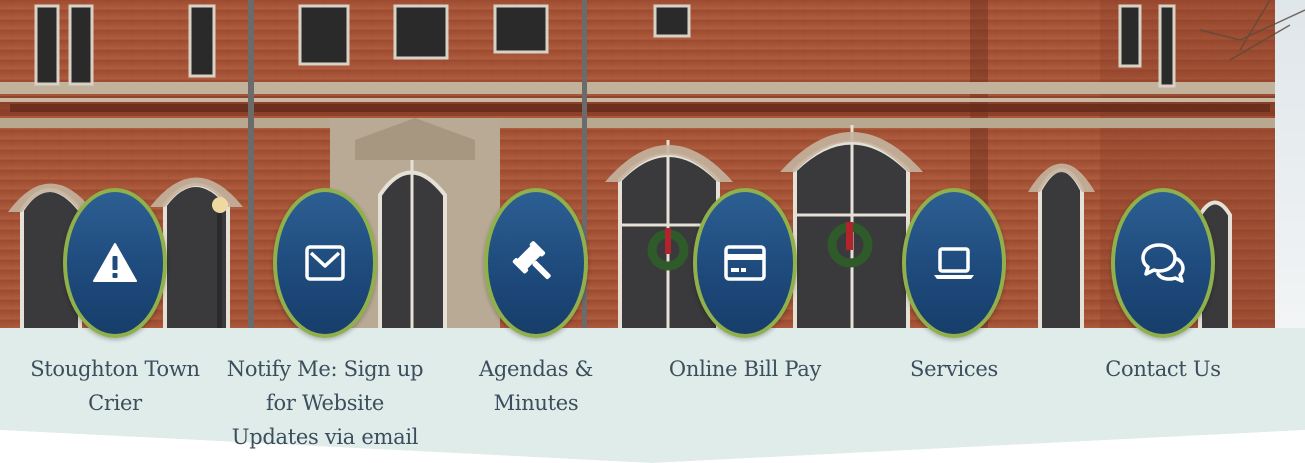 The width and height of the screenshot is (1305, 463). I want to click on envelope-icon, so click(325, 263).